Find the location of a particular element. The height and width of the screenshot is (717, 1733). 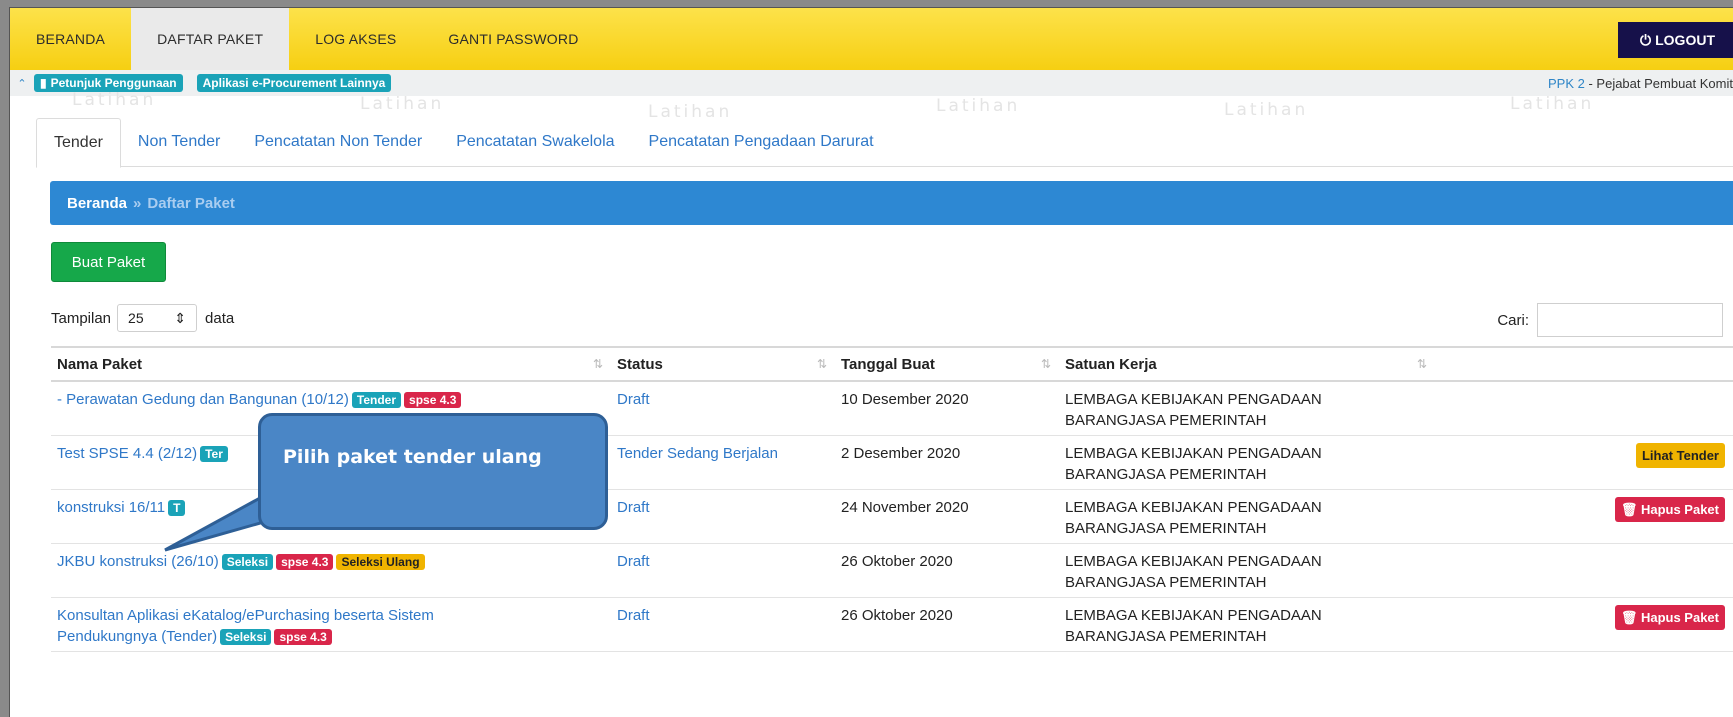

callout-annotation: Pilih paket tender ulang is located at coordinates (433, 471).